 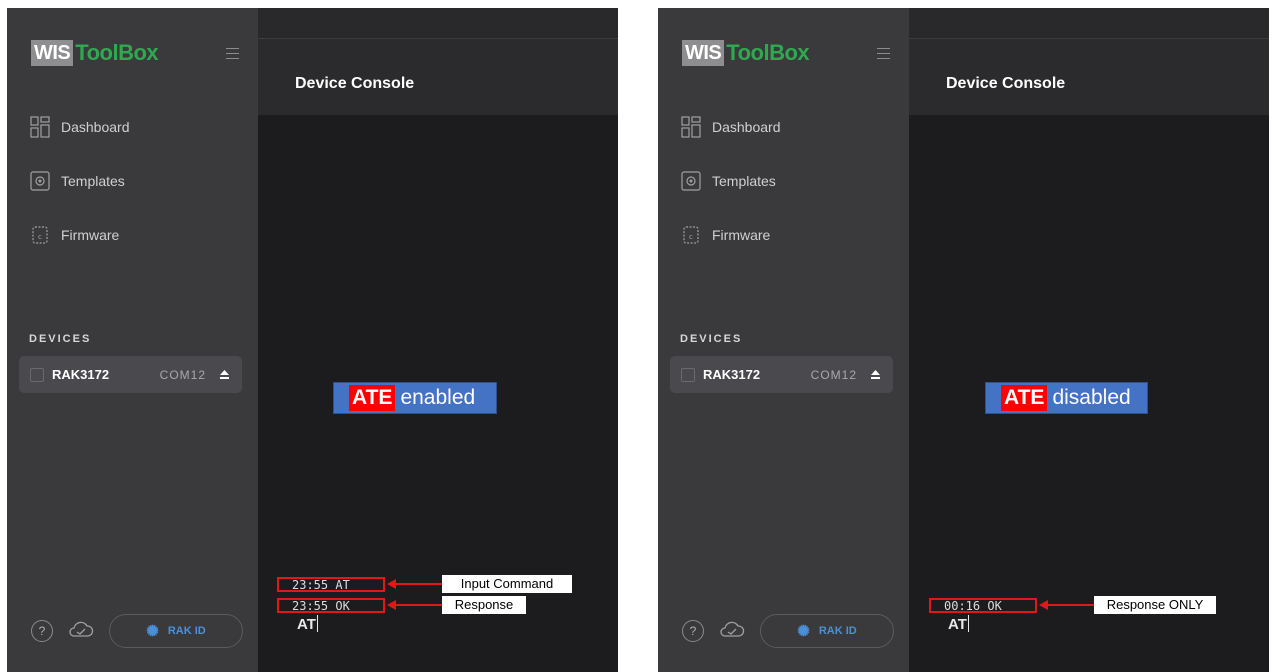 I want to click on callout-response-only: Response ONLY, so click(x=1155, y=605).